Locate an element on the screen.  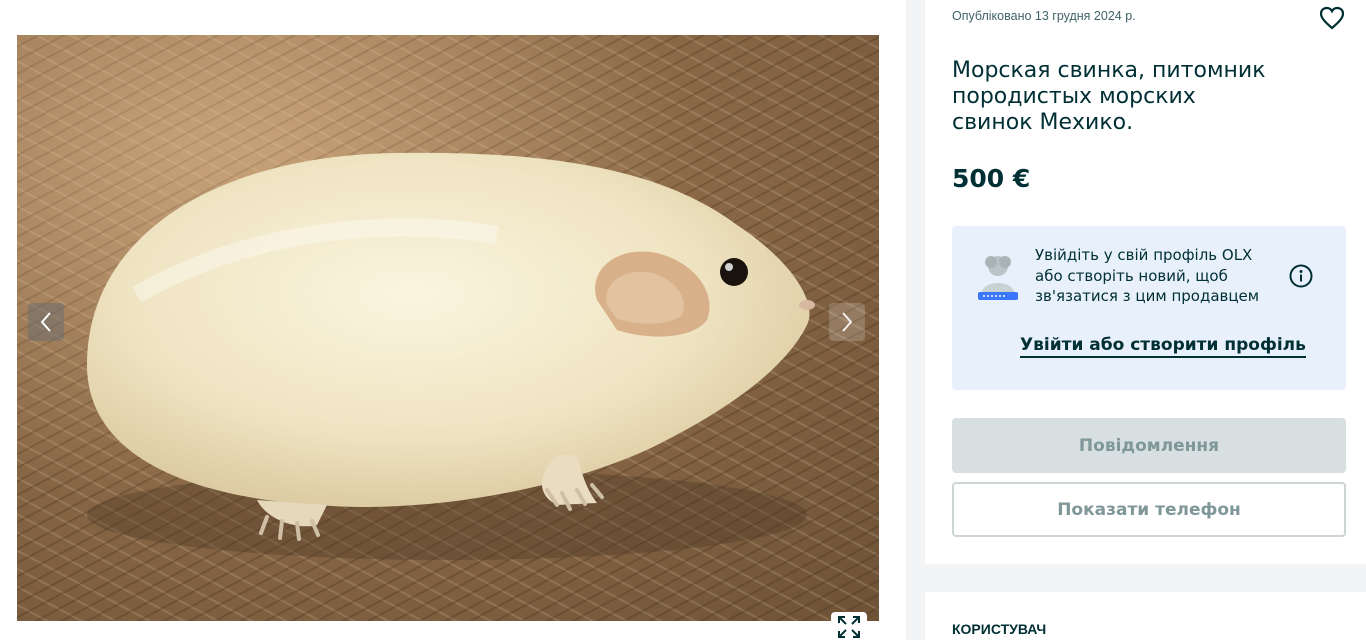
fullscreen-button is located at coordinates (849, 626).